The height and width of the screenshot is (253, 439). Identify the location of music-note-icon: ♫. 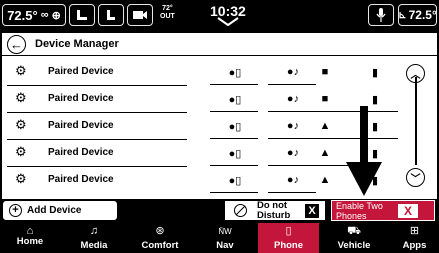
(94, 231).